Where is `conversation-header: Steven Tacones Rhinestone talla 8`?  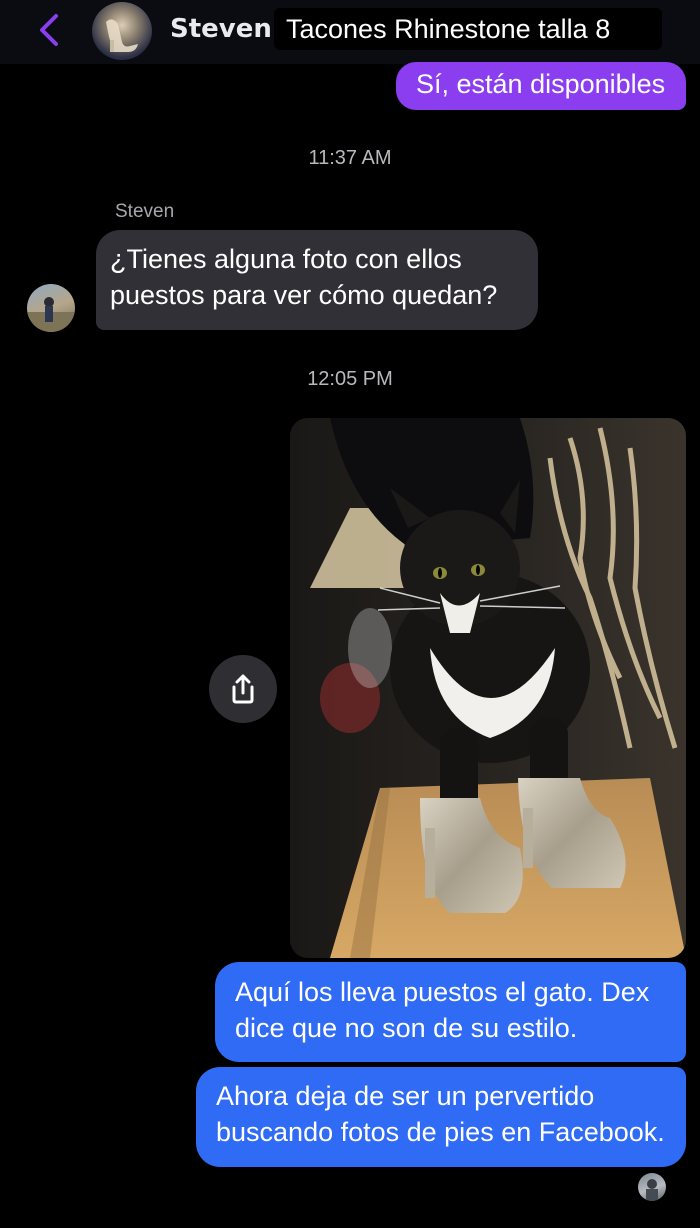 conversation-header: Steven Tacones Rhinestone talla 8 is located at coordinates (350, 32).